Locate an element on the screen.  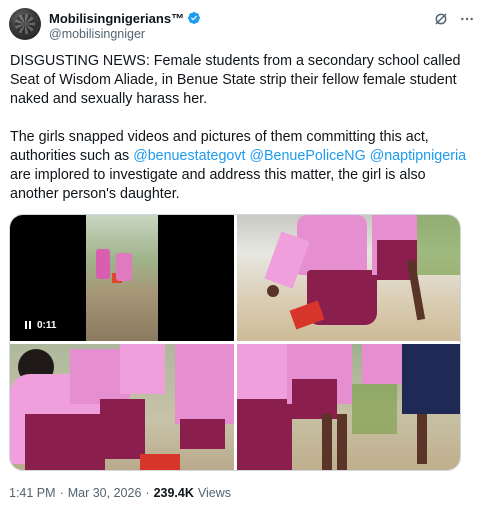
mention-benuepoliceng: @BenuePoliceNG is located at coordinates (307, 156).